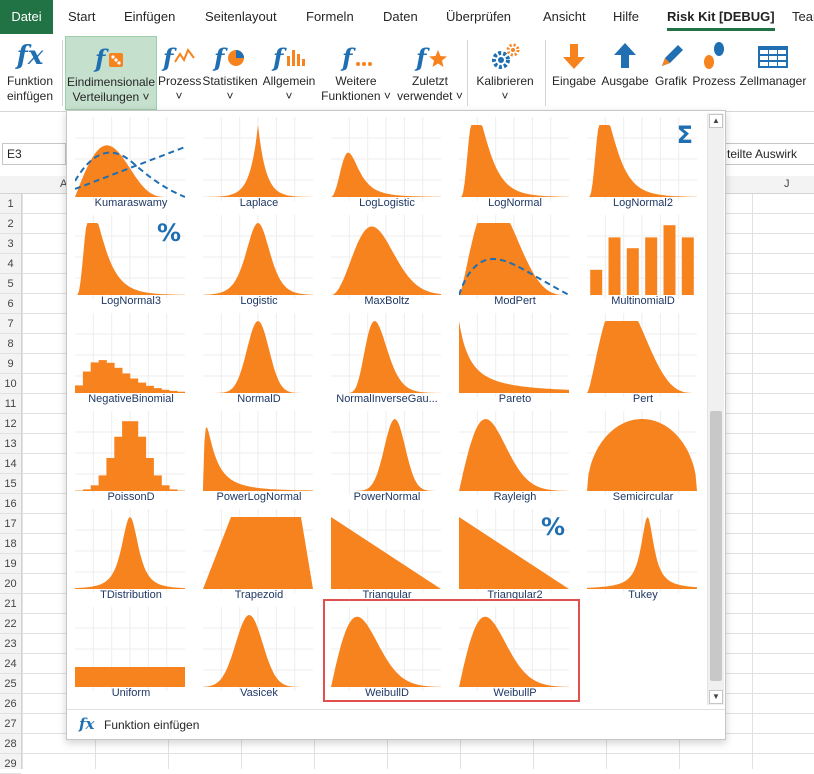 The width and height of the screenshot is (814, 774). What do you see at coordinates (515, 361) in the screenshot?
I see `distribution-item-pareto: Pareto` at bounding box center [515, 361].